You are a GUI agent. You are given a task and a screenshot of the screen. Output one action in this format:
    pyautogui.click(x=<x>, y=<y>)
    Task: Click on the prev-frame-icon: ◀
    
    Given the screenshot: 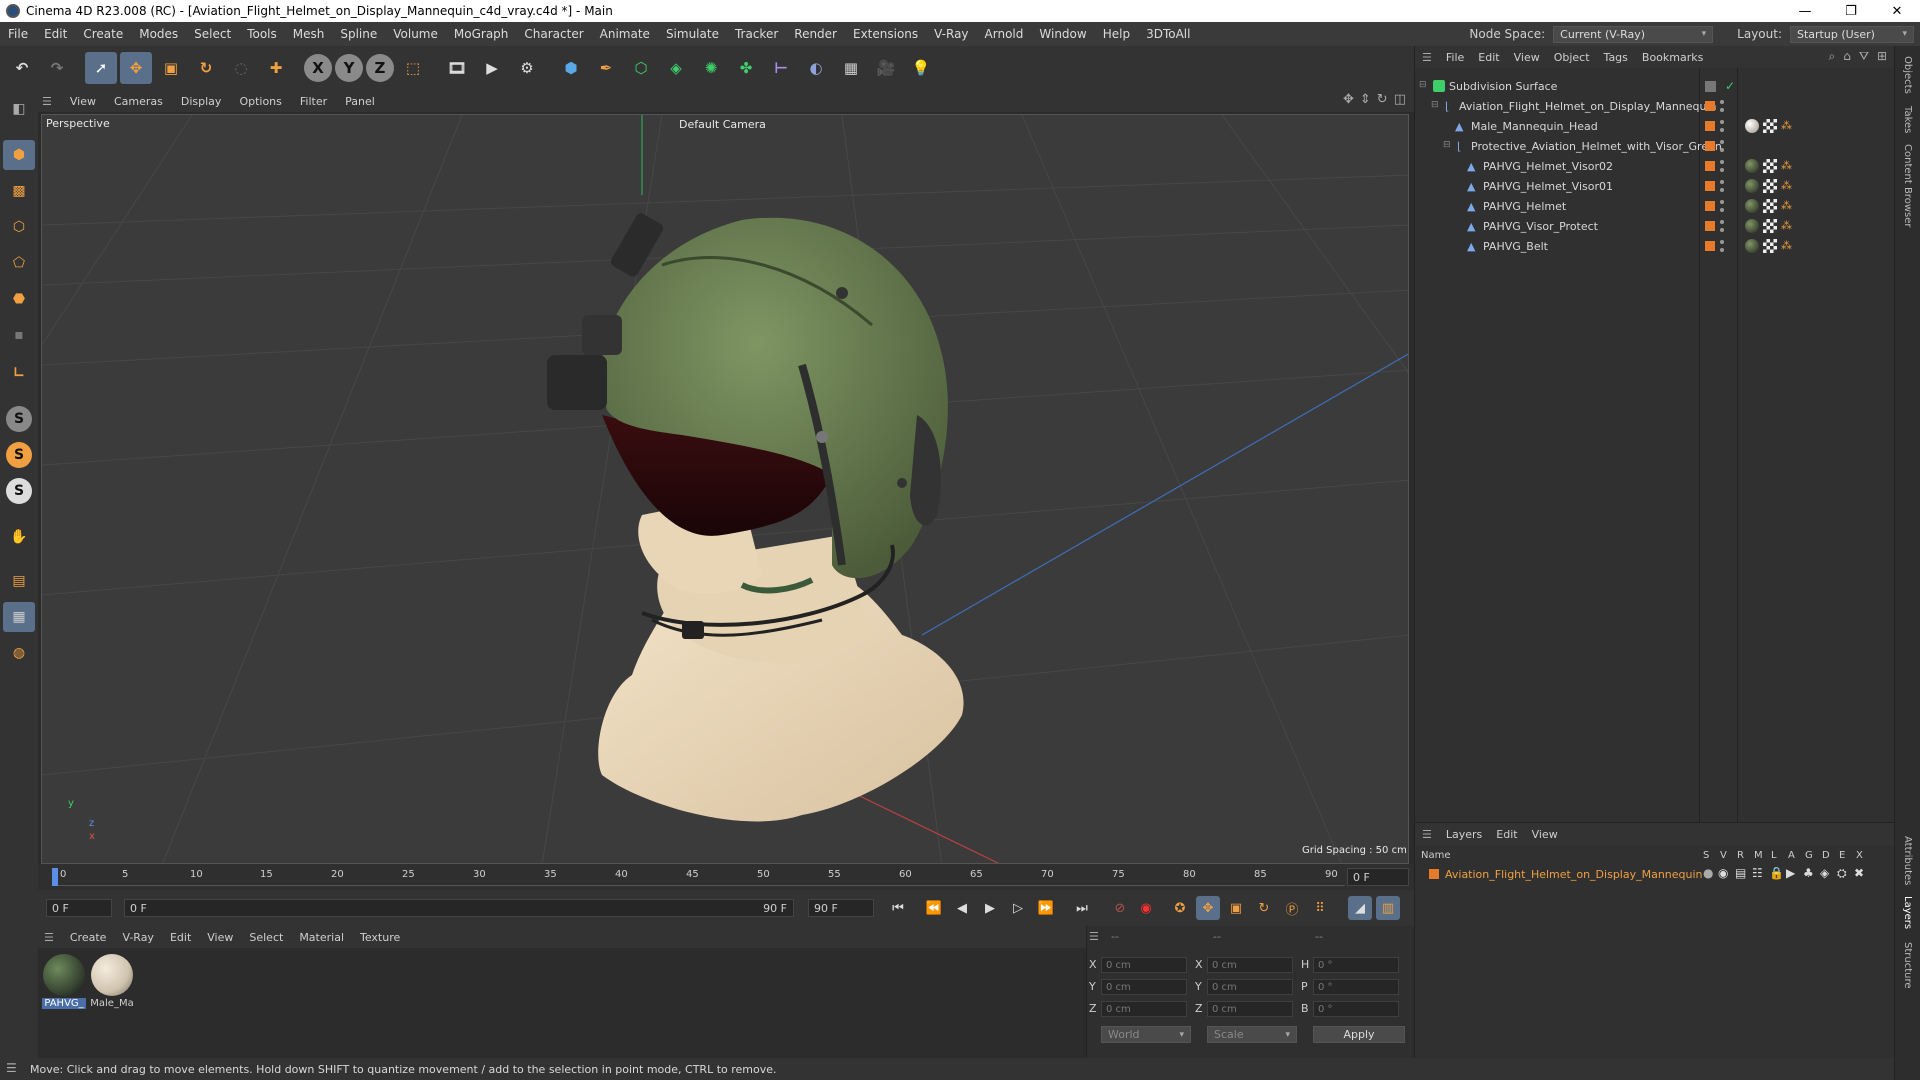 What is the action you would take?
    pyautogui.click(x=962, y=908)
    